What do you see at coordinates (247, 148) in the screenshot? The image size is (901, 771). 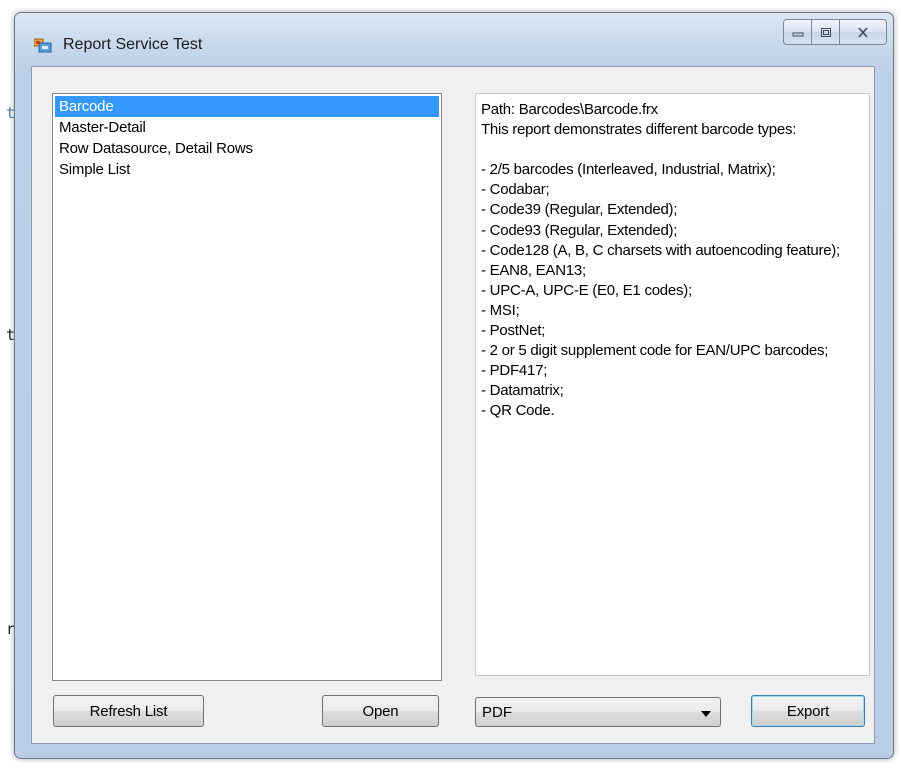 I see `list-item-row-datasource: Row Datasource, Detail Rows` at bounding box center [247, 148].